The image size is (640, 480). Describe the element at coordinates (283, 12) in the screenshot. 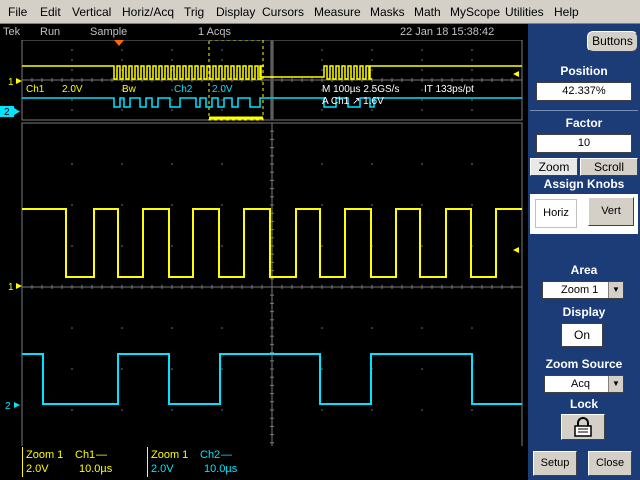

I see `menu-cursors: Cursors` at that location.